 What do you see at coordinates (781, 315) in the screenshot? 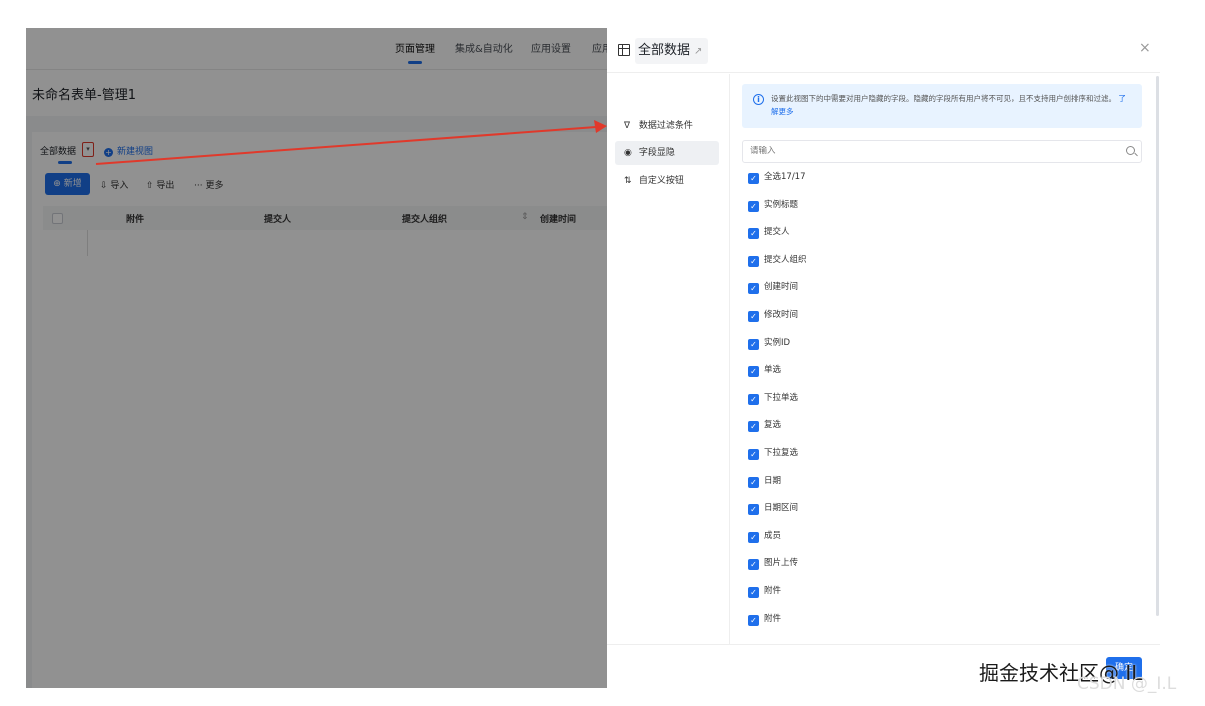
I see `field-label: 修改时间` at bounding box center [781, 315].